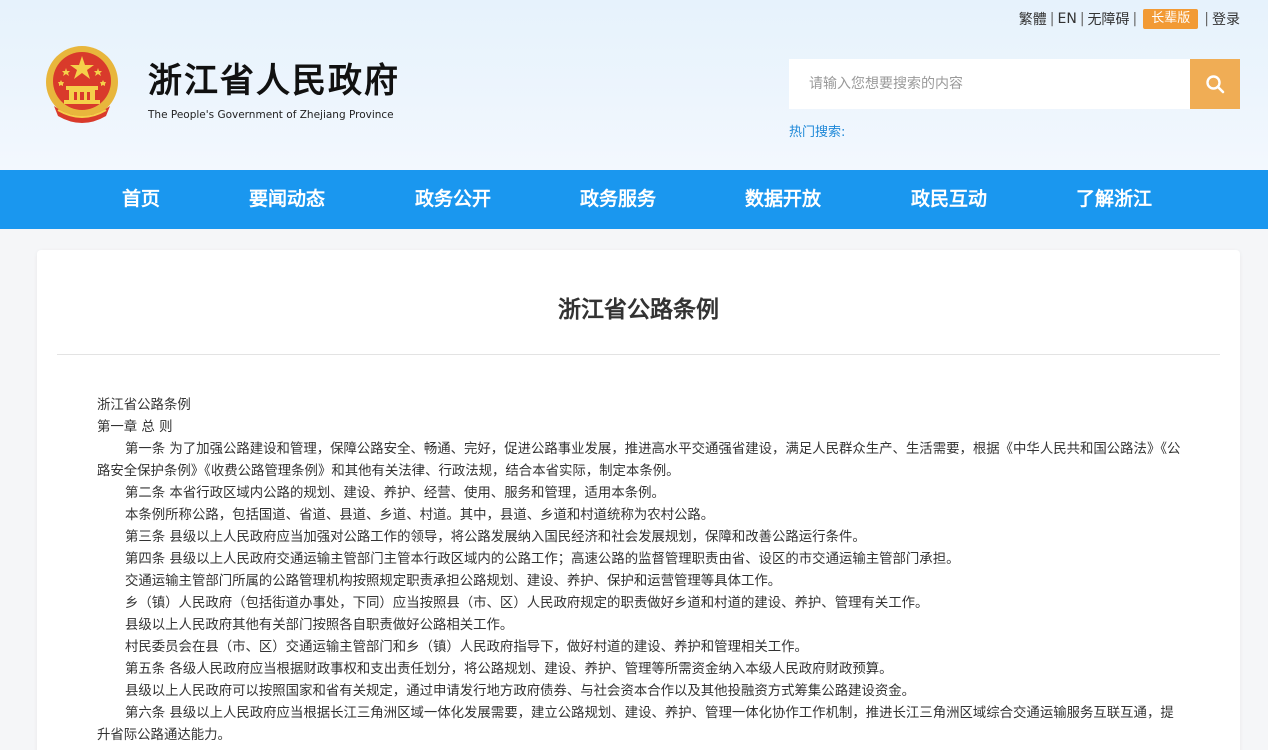  What do you see at coordinates (638, 354) in the screenshot?
I see `title-divider` at bounding box center [638, 354].